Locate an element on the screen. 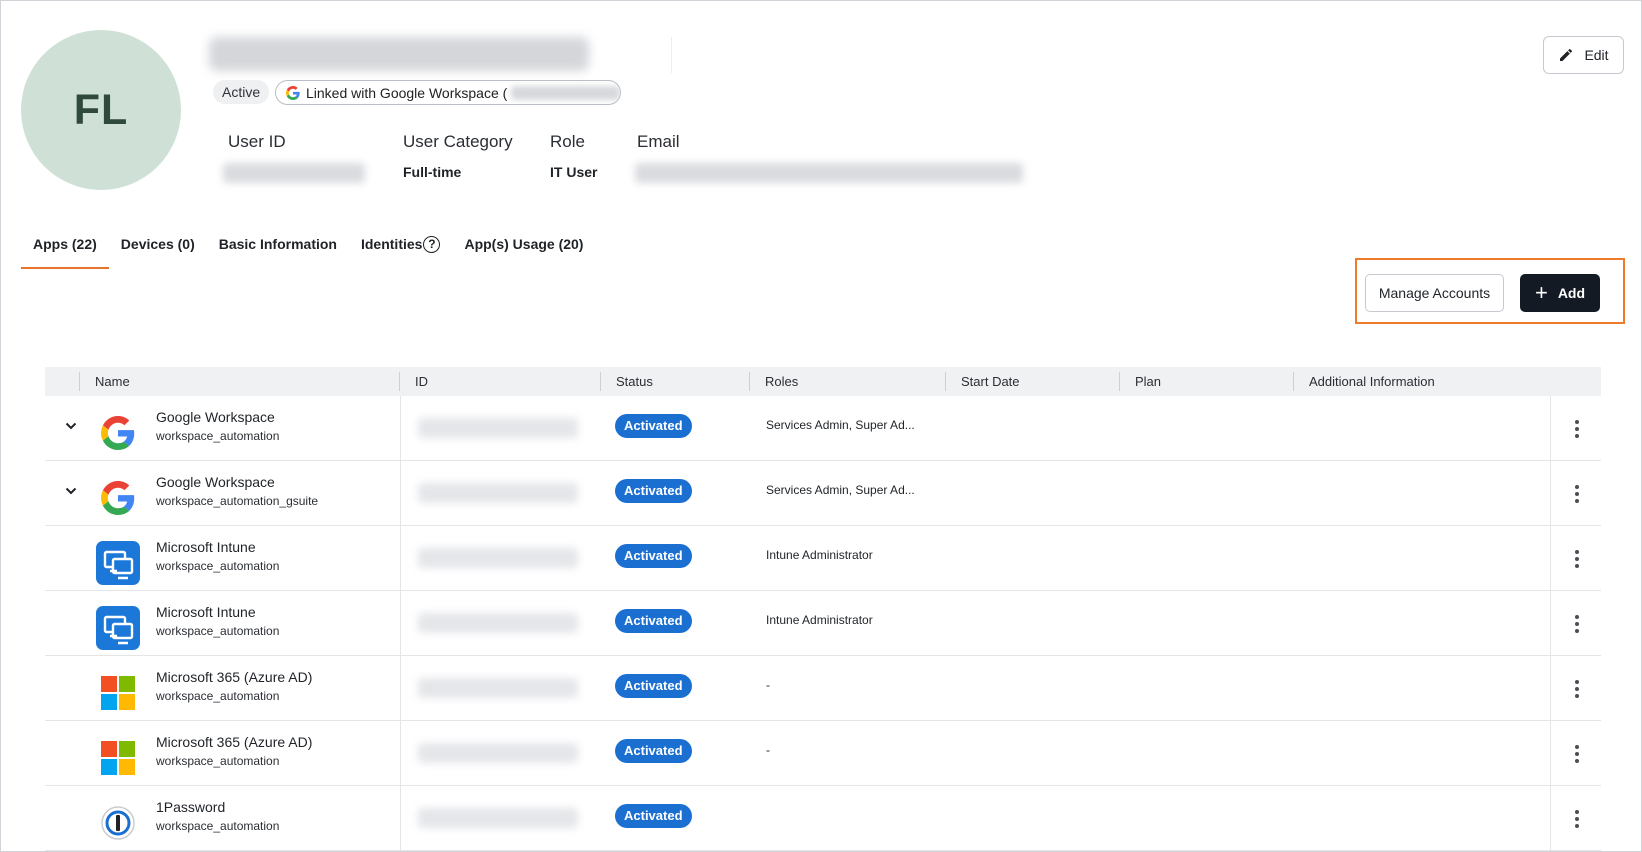 This screenshot has width=1642, height=852. user-category-label: User Category is located at coordinates (458, 141).